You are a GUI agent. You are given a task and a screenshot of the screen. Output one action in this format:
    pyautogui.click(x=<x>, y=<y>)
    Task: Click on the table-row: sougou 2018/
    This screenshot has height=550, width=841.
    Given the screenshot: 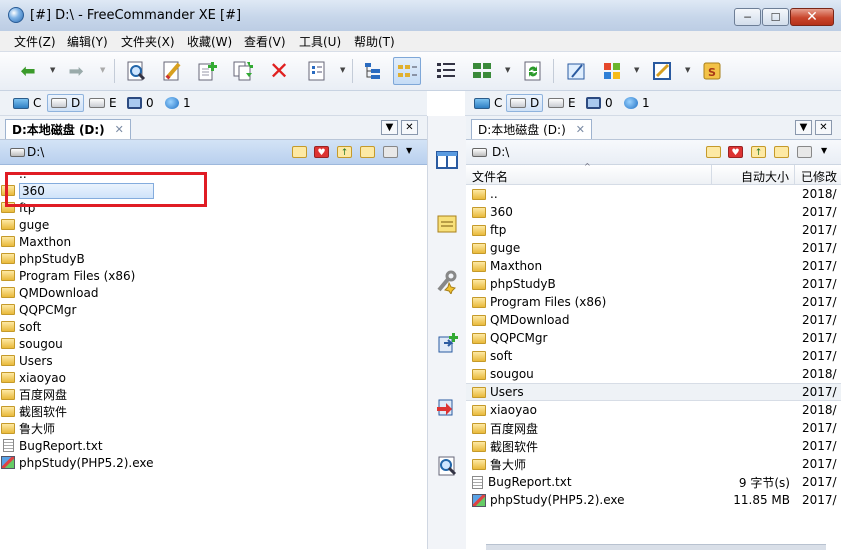 What is the action you would take?
    pyautogui.click(x=653, y=374)
    